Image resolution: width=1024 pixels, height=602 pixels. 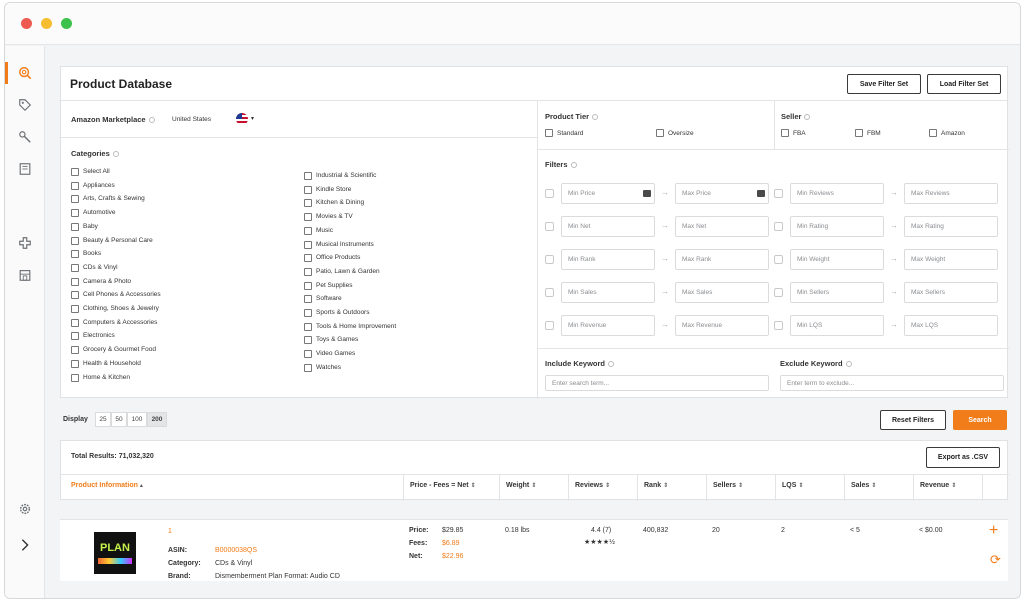 What do you see at coordinates (25, 275) in the screenshot?
I see `store-icon` at bounding box center [25, 275].